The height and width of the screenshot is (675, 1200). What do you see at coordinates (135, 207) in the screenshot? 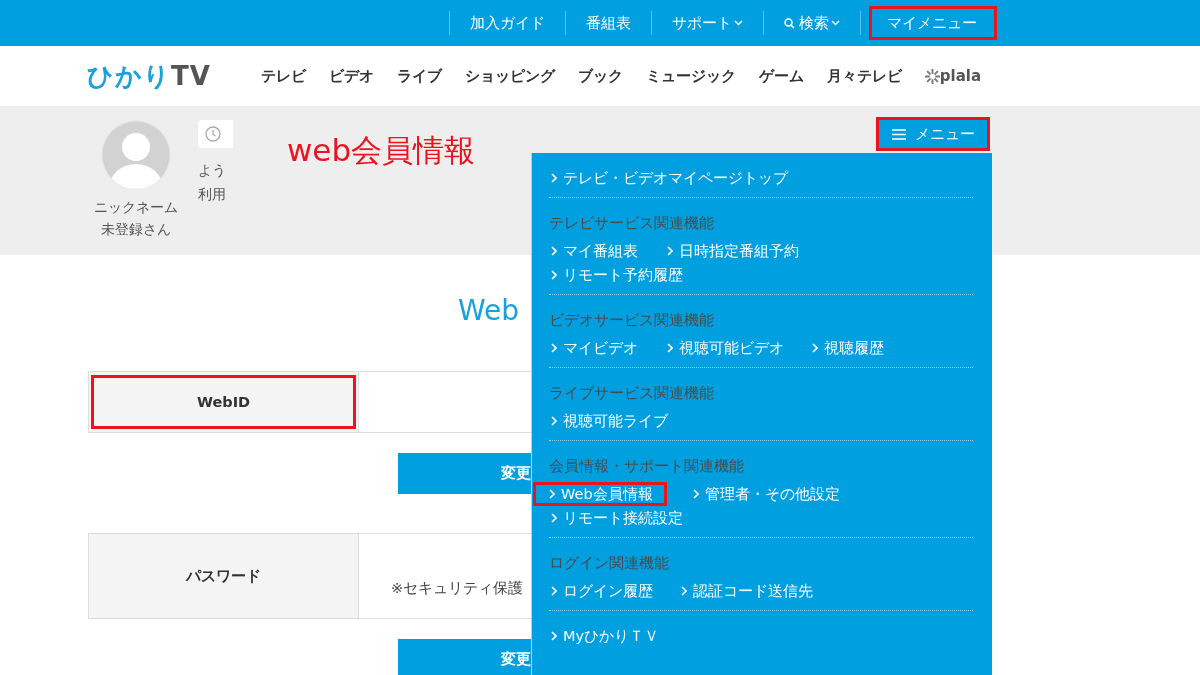
I see `nickname-text: ニックネーム` at bounding box center [135, 207].